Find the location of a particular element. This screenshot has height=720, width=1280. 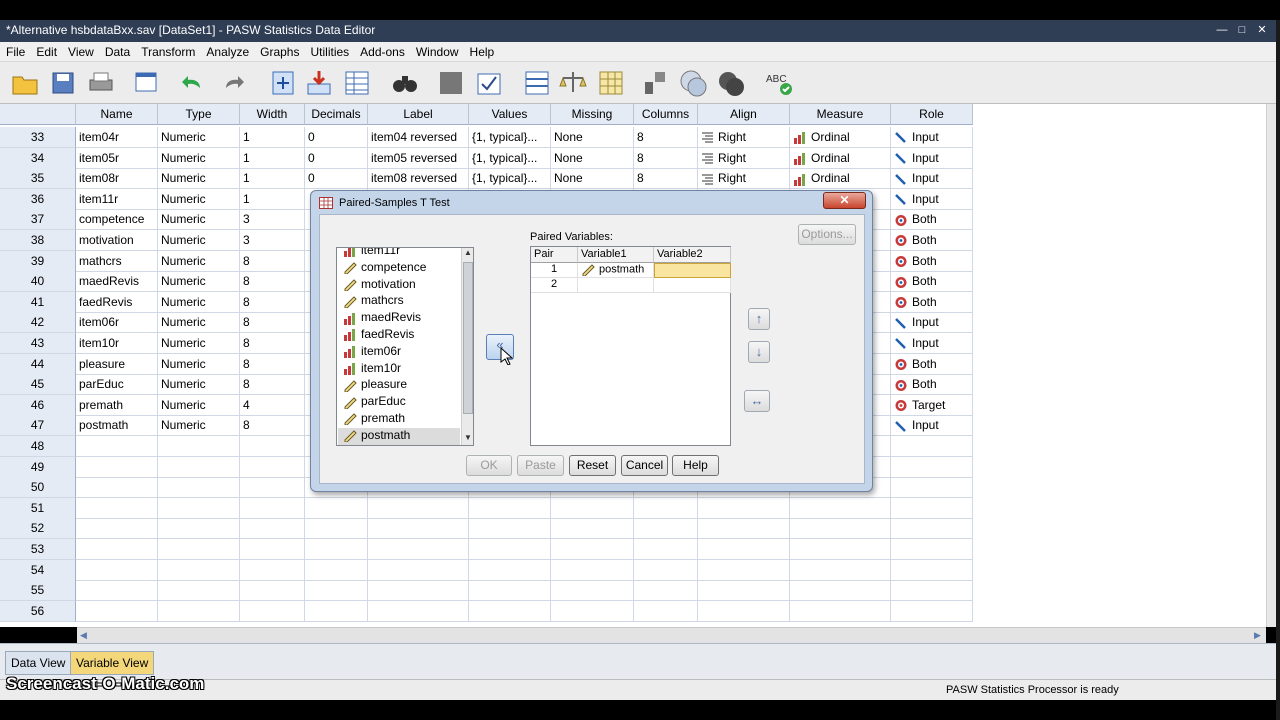

cell-name: postmath is located at coordinates (117, 426).